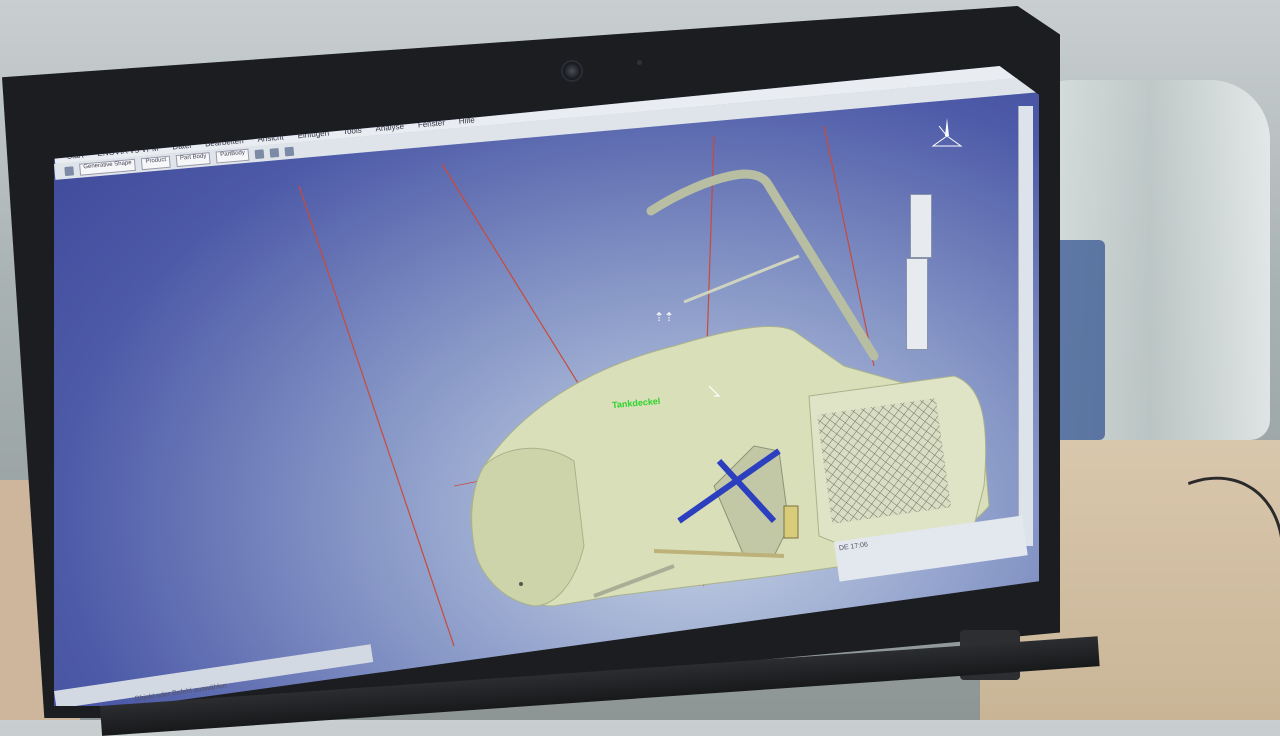 This screenshot has height=736, width=1280. I want to click on nose-panel, so click(528, 527).